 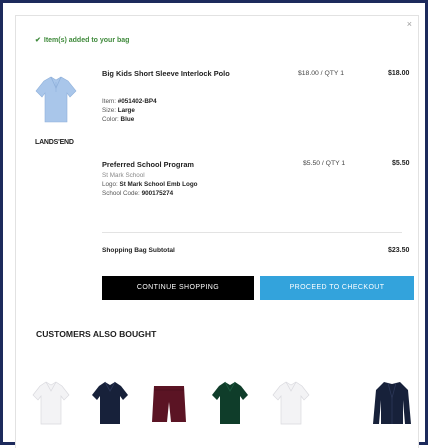 I want to click on rec-green-polo, so click(x=230, y=404).